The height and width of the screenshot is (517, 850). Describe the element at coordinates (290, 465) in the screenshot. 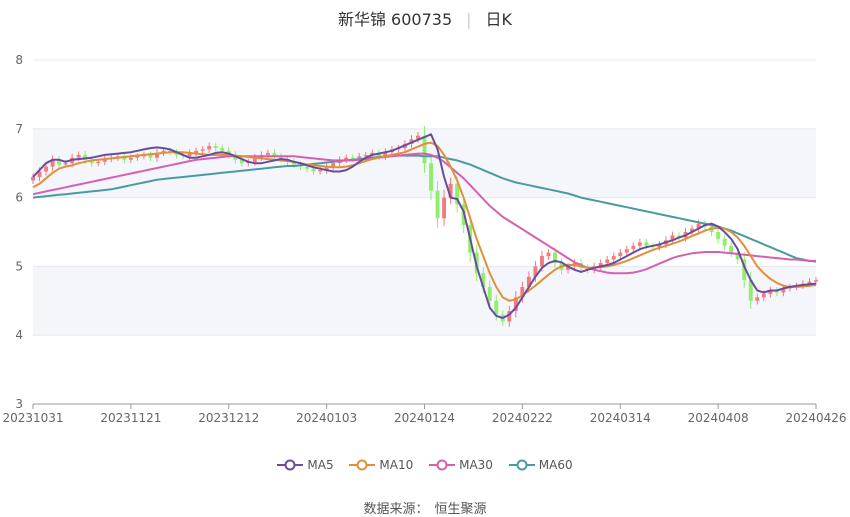

I see `legend-ma5-icon` at that location.